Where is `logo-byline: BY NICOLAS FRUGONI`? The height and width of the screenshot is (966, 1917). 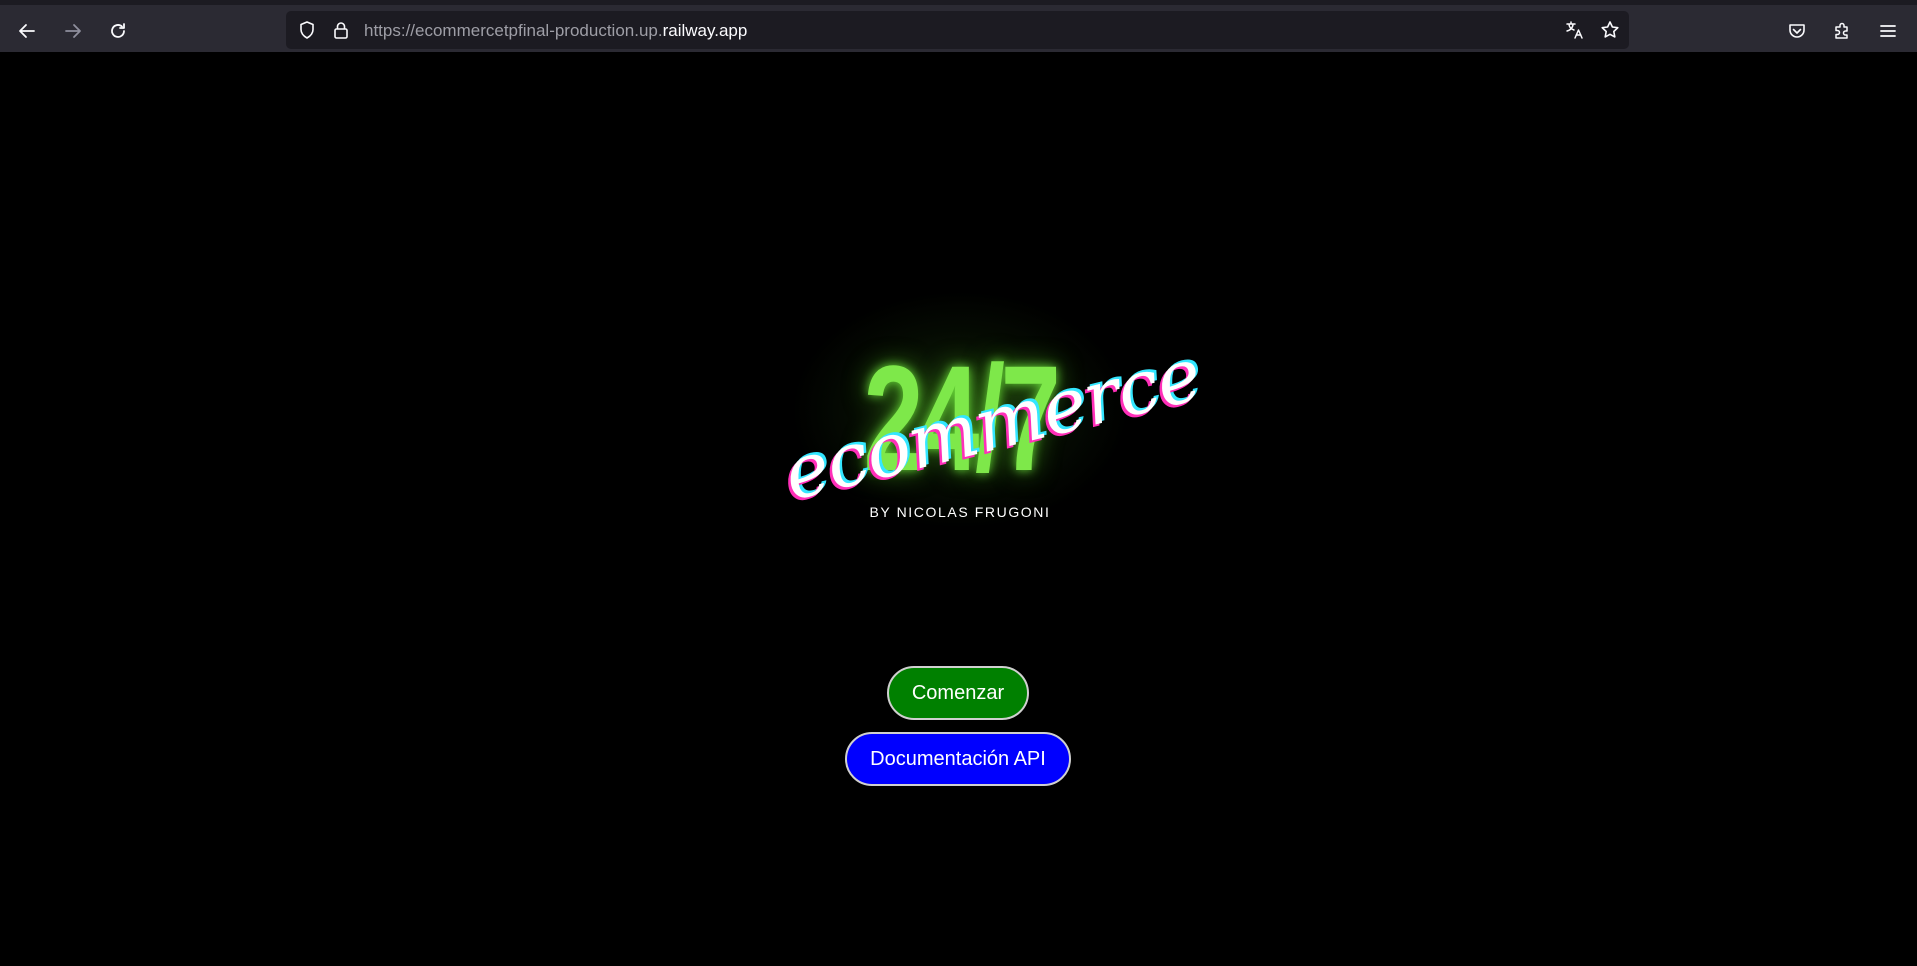
logo-byline: BY NICOLAS FRUGONI is located at coordinates (960, 512).